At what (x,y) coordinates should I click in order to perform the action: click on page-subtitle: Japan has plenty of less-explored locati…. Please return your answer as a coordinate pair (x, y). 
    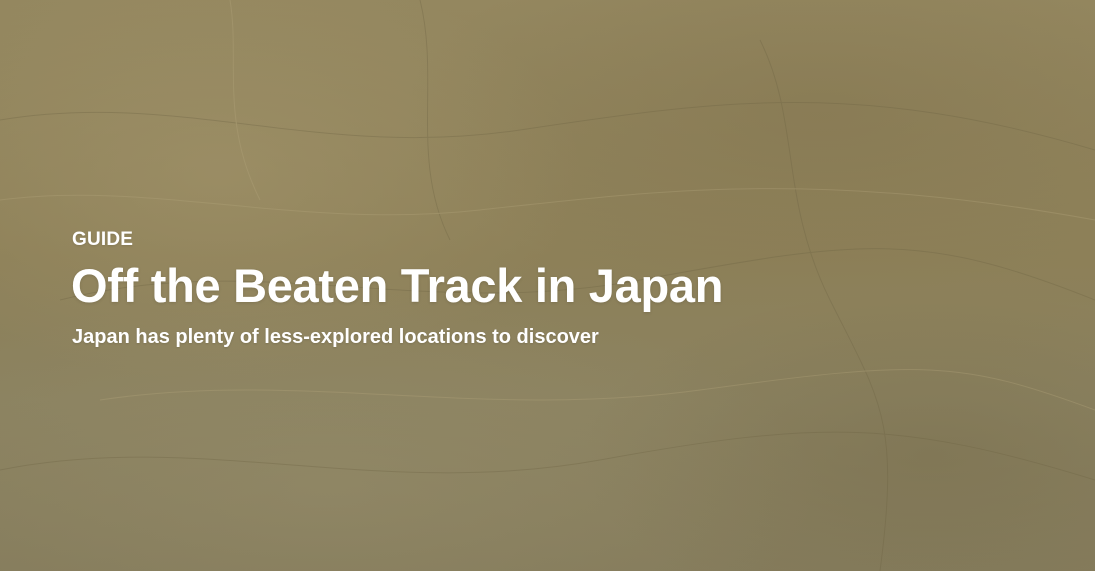
    Looking at the image, I should click on (335, 337).